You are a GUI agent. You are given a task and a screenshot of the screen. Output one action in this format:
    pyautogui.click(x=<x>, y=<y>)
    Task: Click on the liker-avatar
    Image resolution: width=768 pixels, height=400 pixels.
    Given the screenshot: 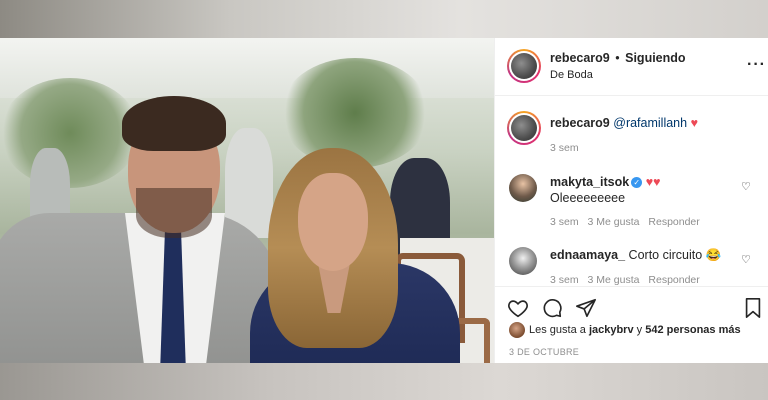 What is the action you would take?
    pyautogui.click(x=517, y=330)
    